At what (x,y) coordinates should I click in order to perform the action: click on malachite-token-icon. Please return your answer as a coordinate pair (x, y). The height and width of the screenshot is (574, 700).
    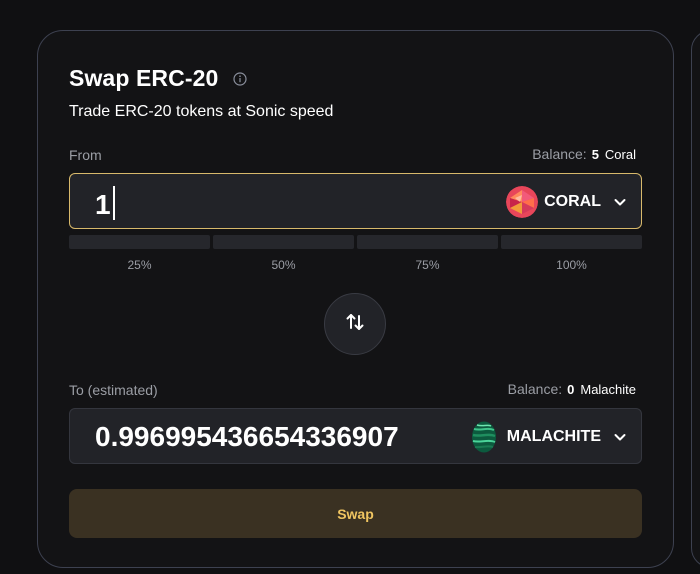
    Looking at the image, I should click on (484, 437).